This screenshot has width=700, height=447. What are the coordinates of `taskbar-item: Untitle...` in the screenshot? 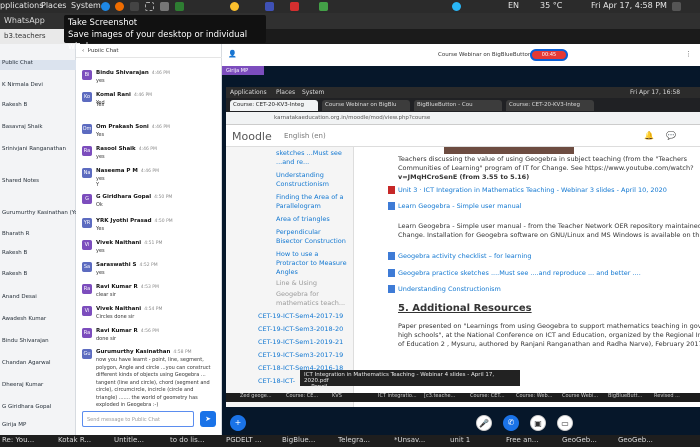 It's located at (129, 440).